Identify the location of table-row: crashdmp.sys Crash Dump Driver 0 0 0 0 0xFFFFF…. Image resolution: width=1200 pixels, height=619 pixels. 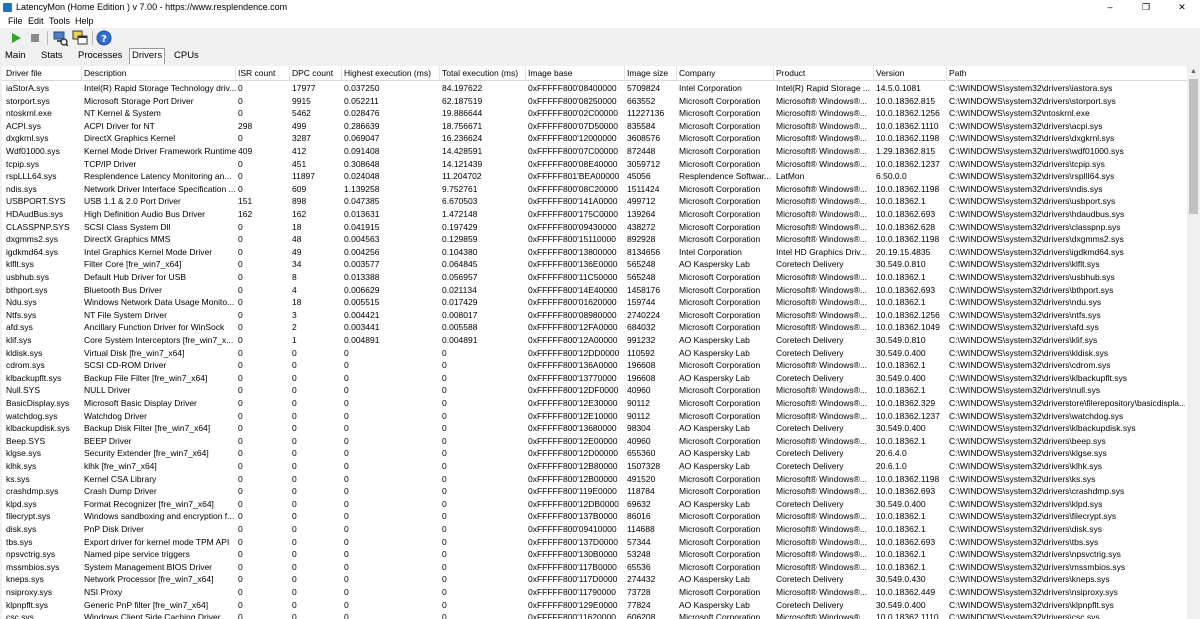
(594, 491).